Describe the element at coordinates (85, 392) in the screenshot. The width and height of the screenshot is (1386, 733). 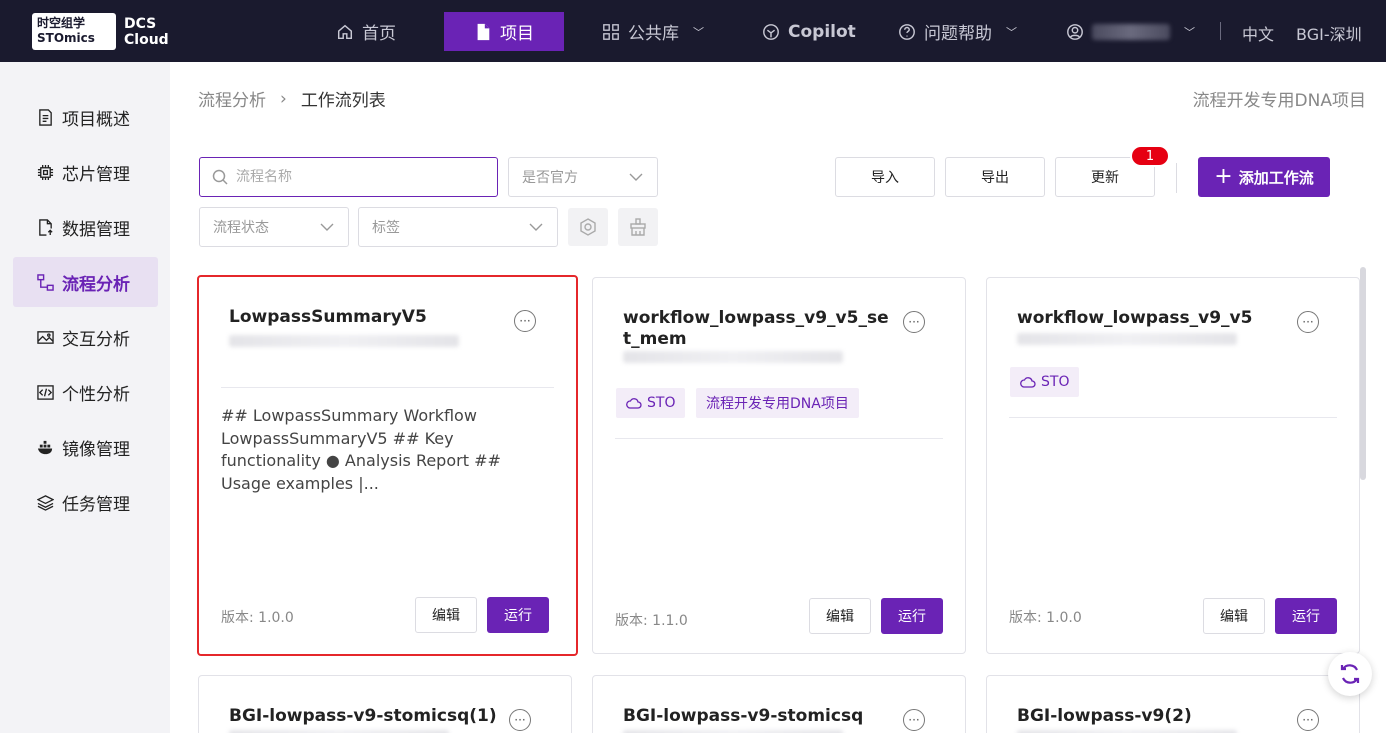
I see `sidebar-item-custom: 个性分析` at that location.